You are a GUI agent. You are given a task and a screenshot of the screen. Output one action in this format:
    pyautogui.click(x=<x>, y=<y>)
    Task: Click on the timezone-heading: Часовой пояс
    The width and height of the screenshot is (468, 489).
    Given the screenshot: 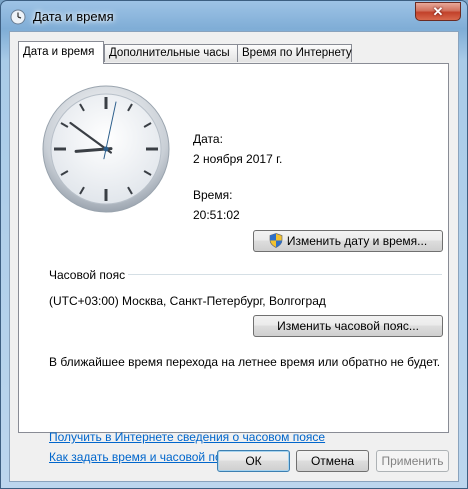 What is the action you would take?
    pyautogui.click(x=87, y=275)
    